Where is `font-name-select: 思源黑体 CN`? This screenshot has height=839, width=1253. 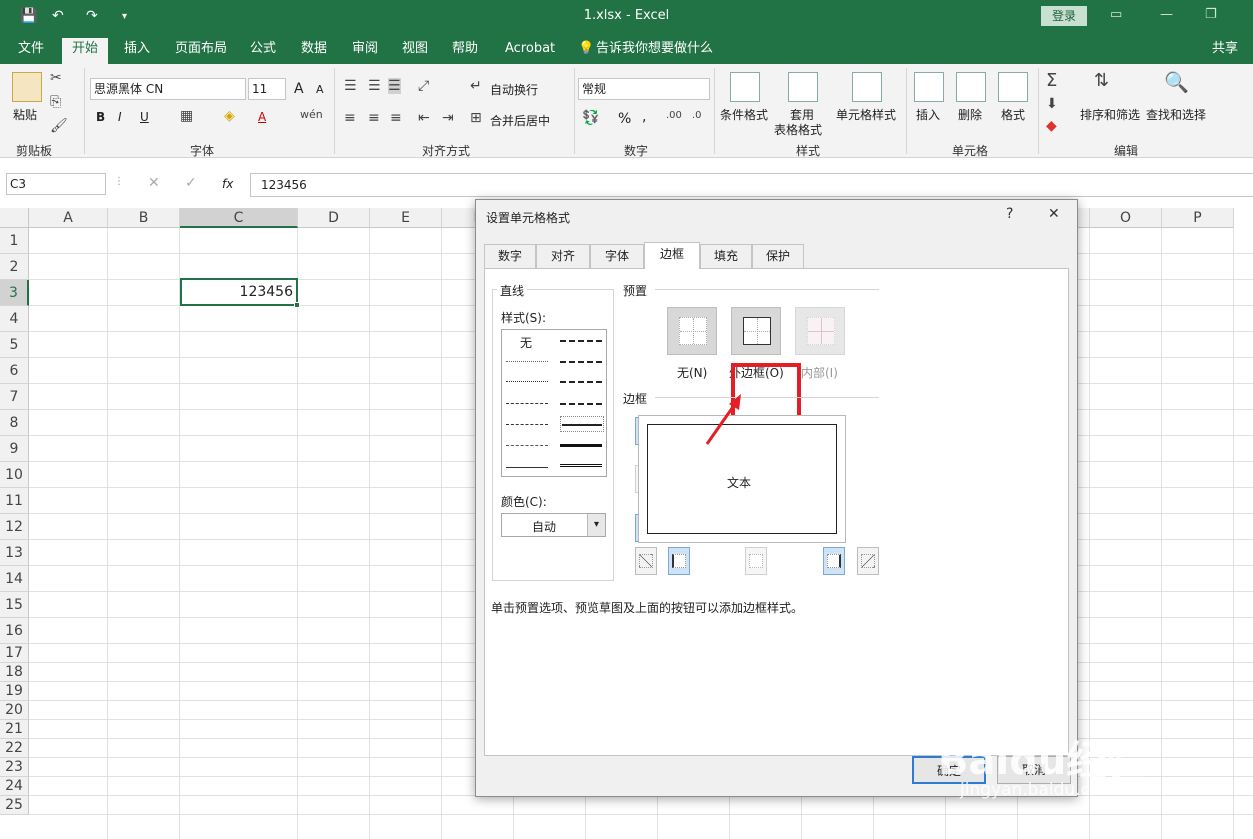 font-name-select: 思源黑体 CN is located at coordinates (168, 89).